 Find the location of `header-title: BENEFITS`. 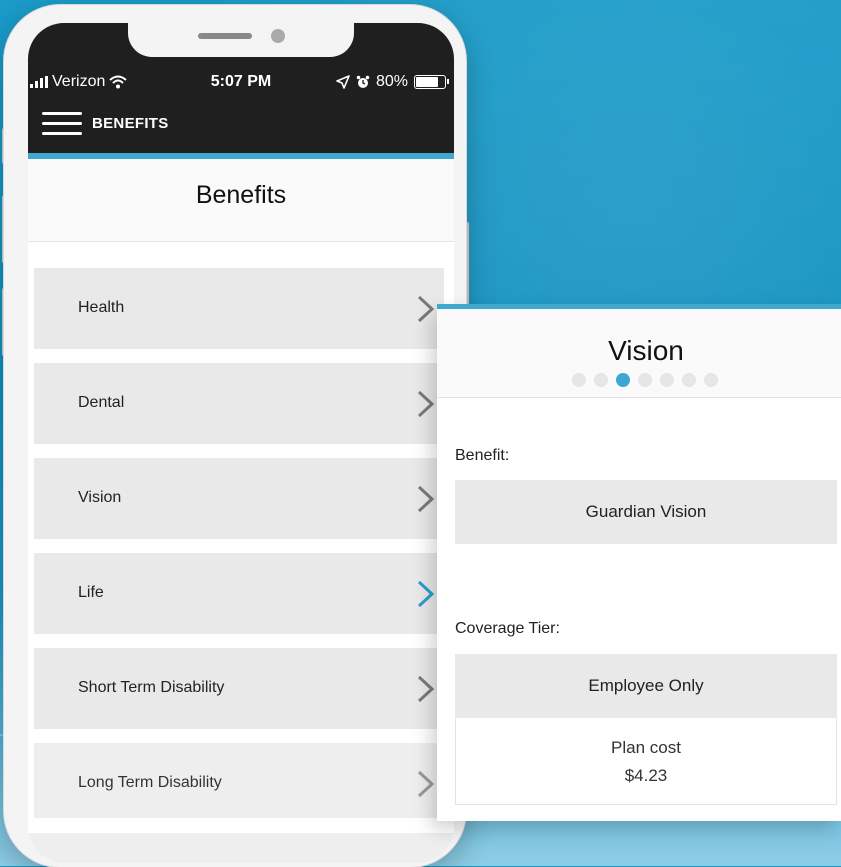

header-title: BENEFITS is located at coordinates (130, 123).